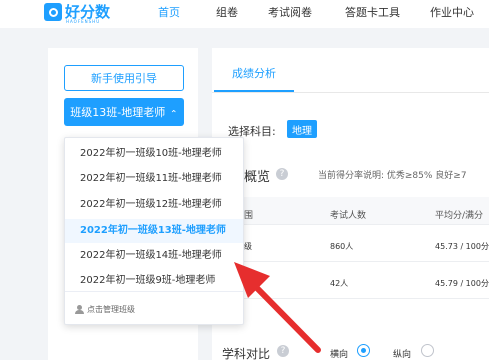 Image resolution: width=489 pixels, height=360 pixels. What do you see at coordinates (154, 179) in the screenshot?
I see `dropdown-item-class-11: 2022年初一班级11班-地理老师` at bounding box center [154, 179].